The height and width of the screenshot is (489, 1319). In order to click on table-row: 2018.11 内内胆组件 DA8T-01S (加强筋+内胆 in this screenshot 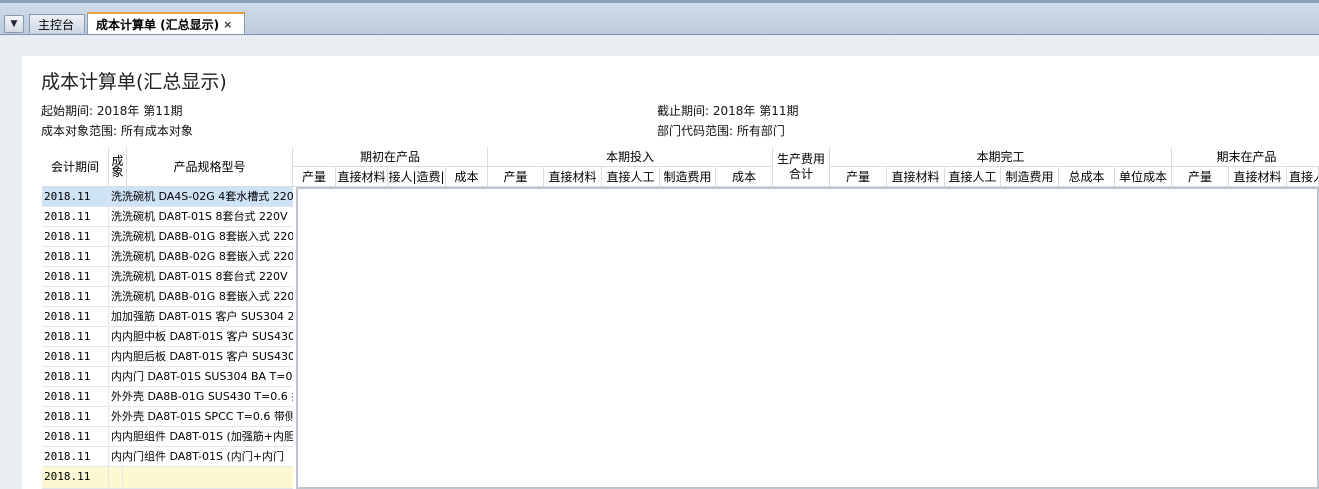, I will do `click(167, 437)`.